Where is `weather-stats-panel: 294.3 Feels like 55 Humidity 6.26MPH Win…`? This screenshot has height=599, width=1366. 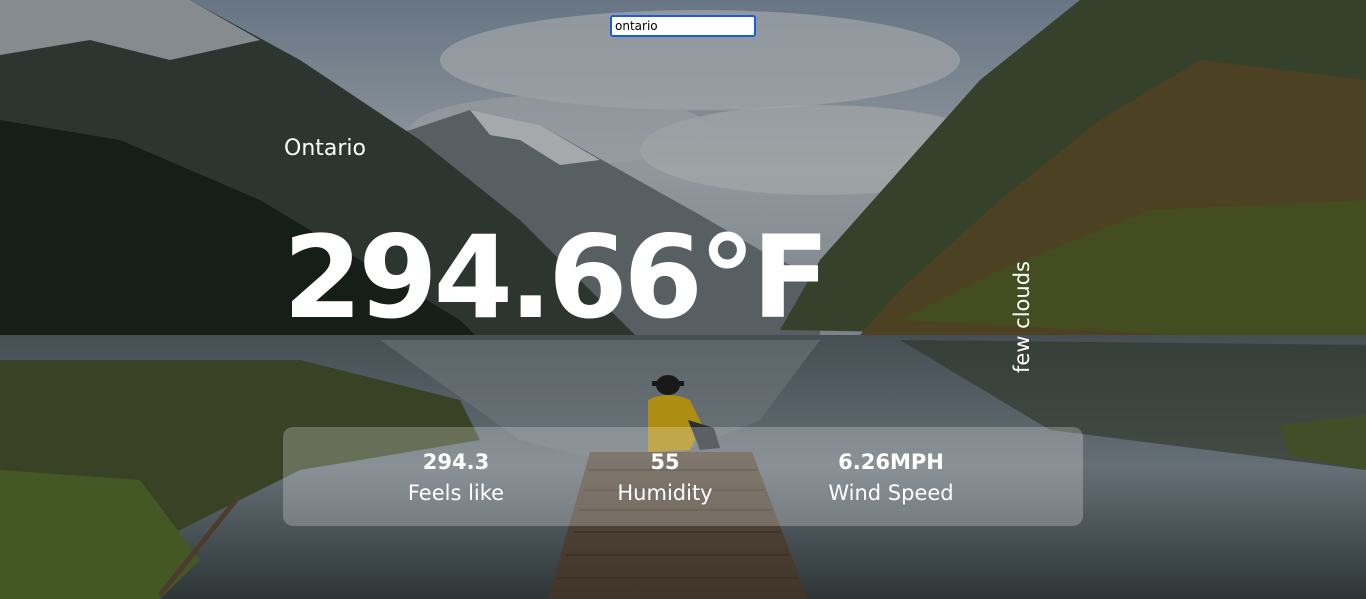 weather-stats-panel: 294.3 Feels like 55 Humidity 6.26MPH Win… is located at coordinates (683, 476).